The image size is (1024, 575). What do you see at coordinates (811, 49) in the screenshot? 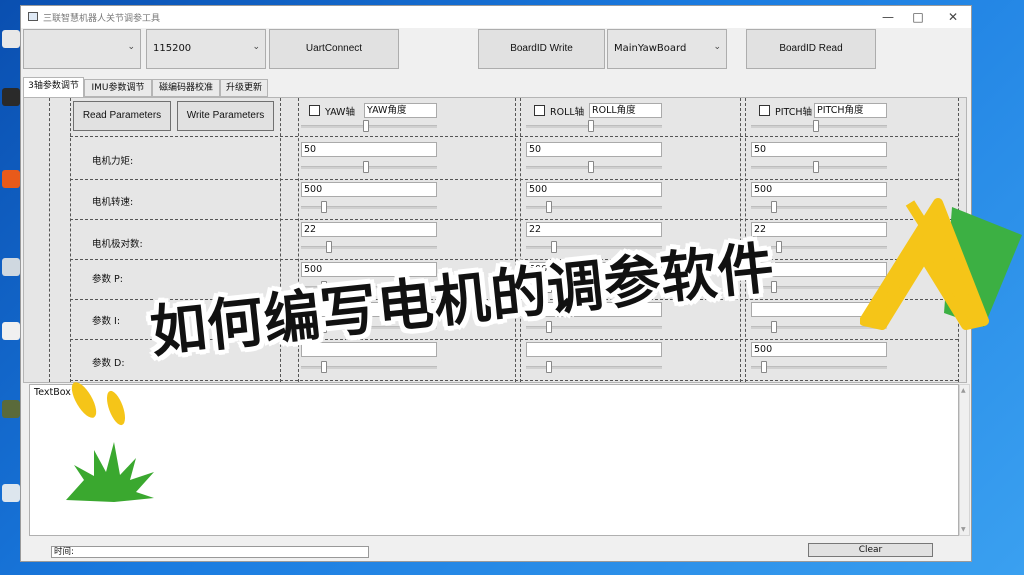
I see `boardid-read-button: BoardID Read` at bounding box center [811, 49].